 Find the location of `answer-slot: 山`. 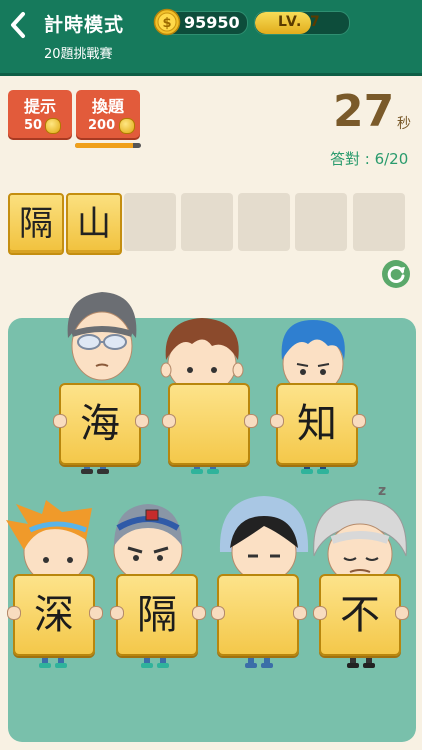

answer-slot: 山 is located at coordinates (94, 224).